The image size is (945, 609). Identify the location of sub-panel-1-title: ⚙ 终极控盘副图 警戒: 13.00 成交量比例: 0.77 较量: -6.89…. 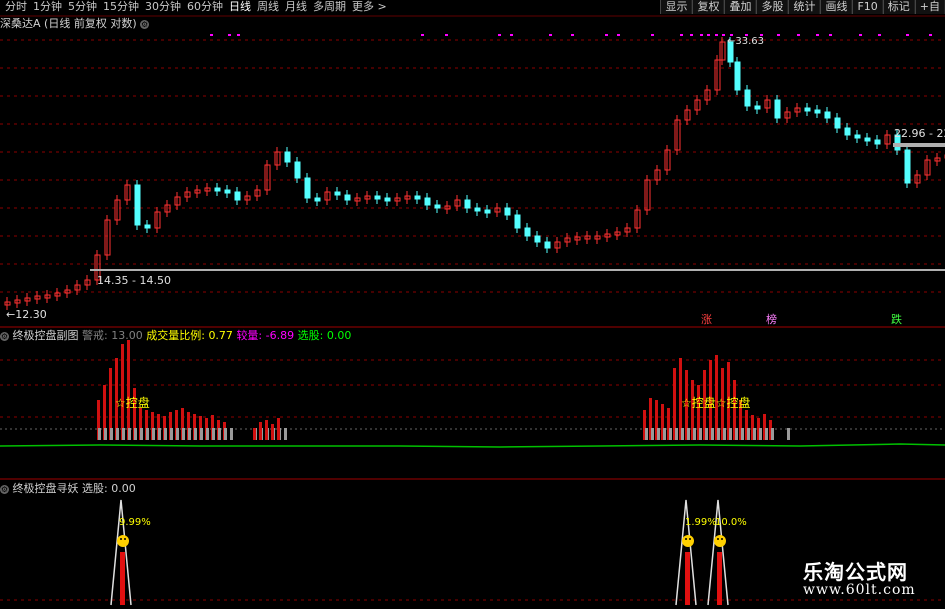
(176, 335).